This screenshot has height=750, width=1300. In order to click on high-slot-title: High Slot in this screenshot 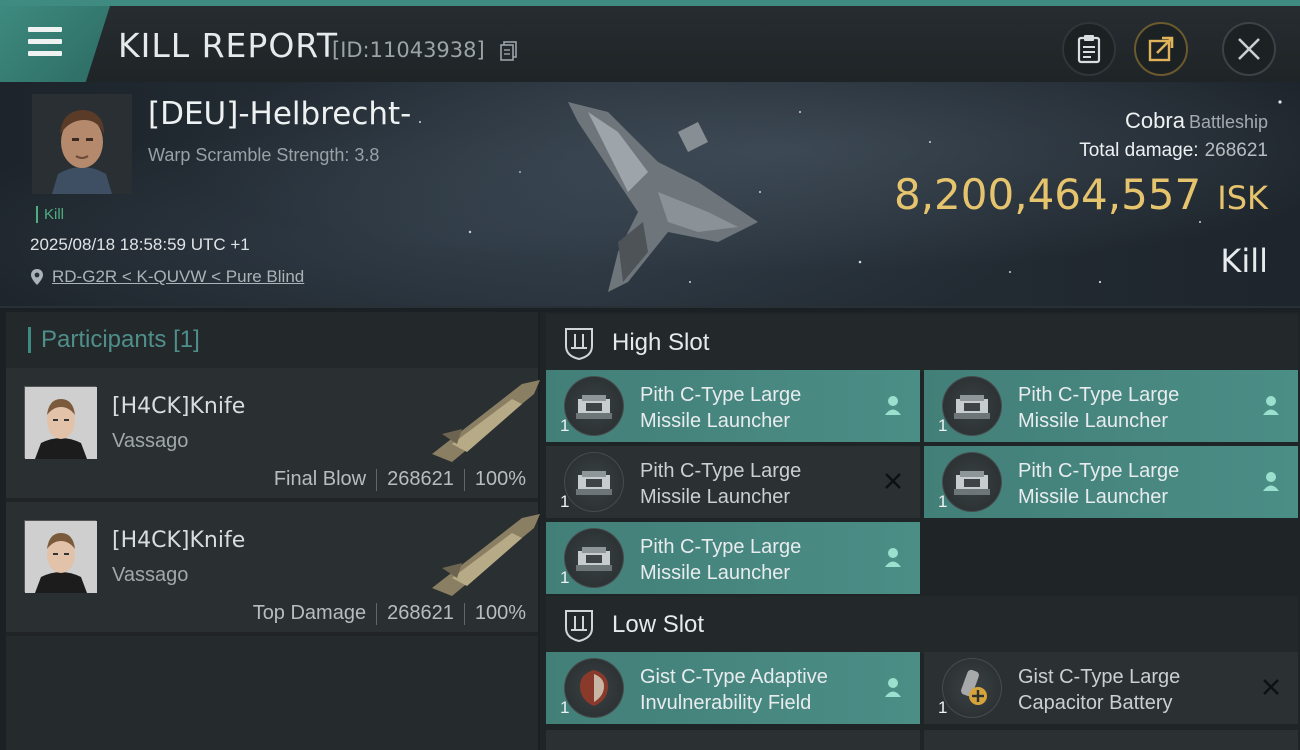, I will do `click(661, 342)`.